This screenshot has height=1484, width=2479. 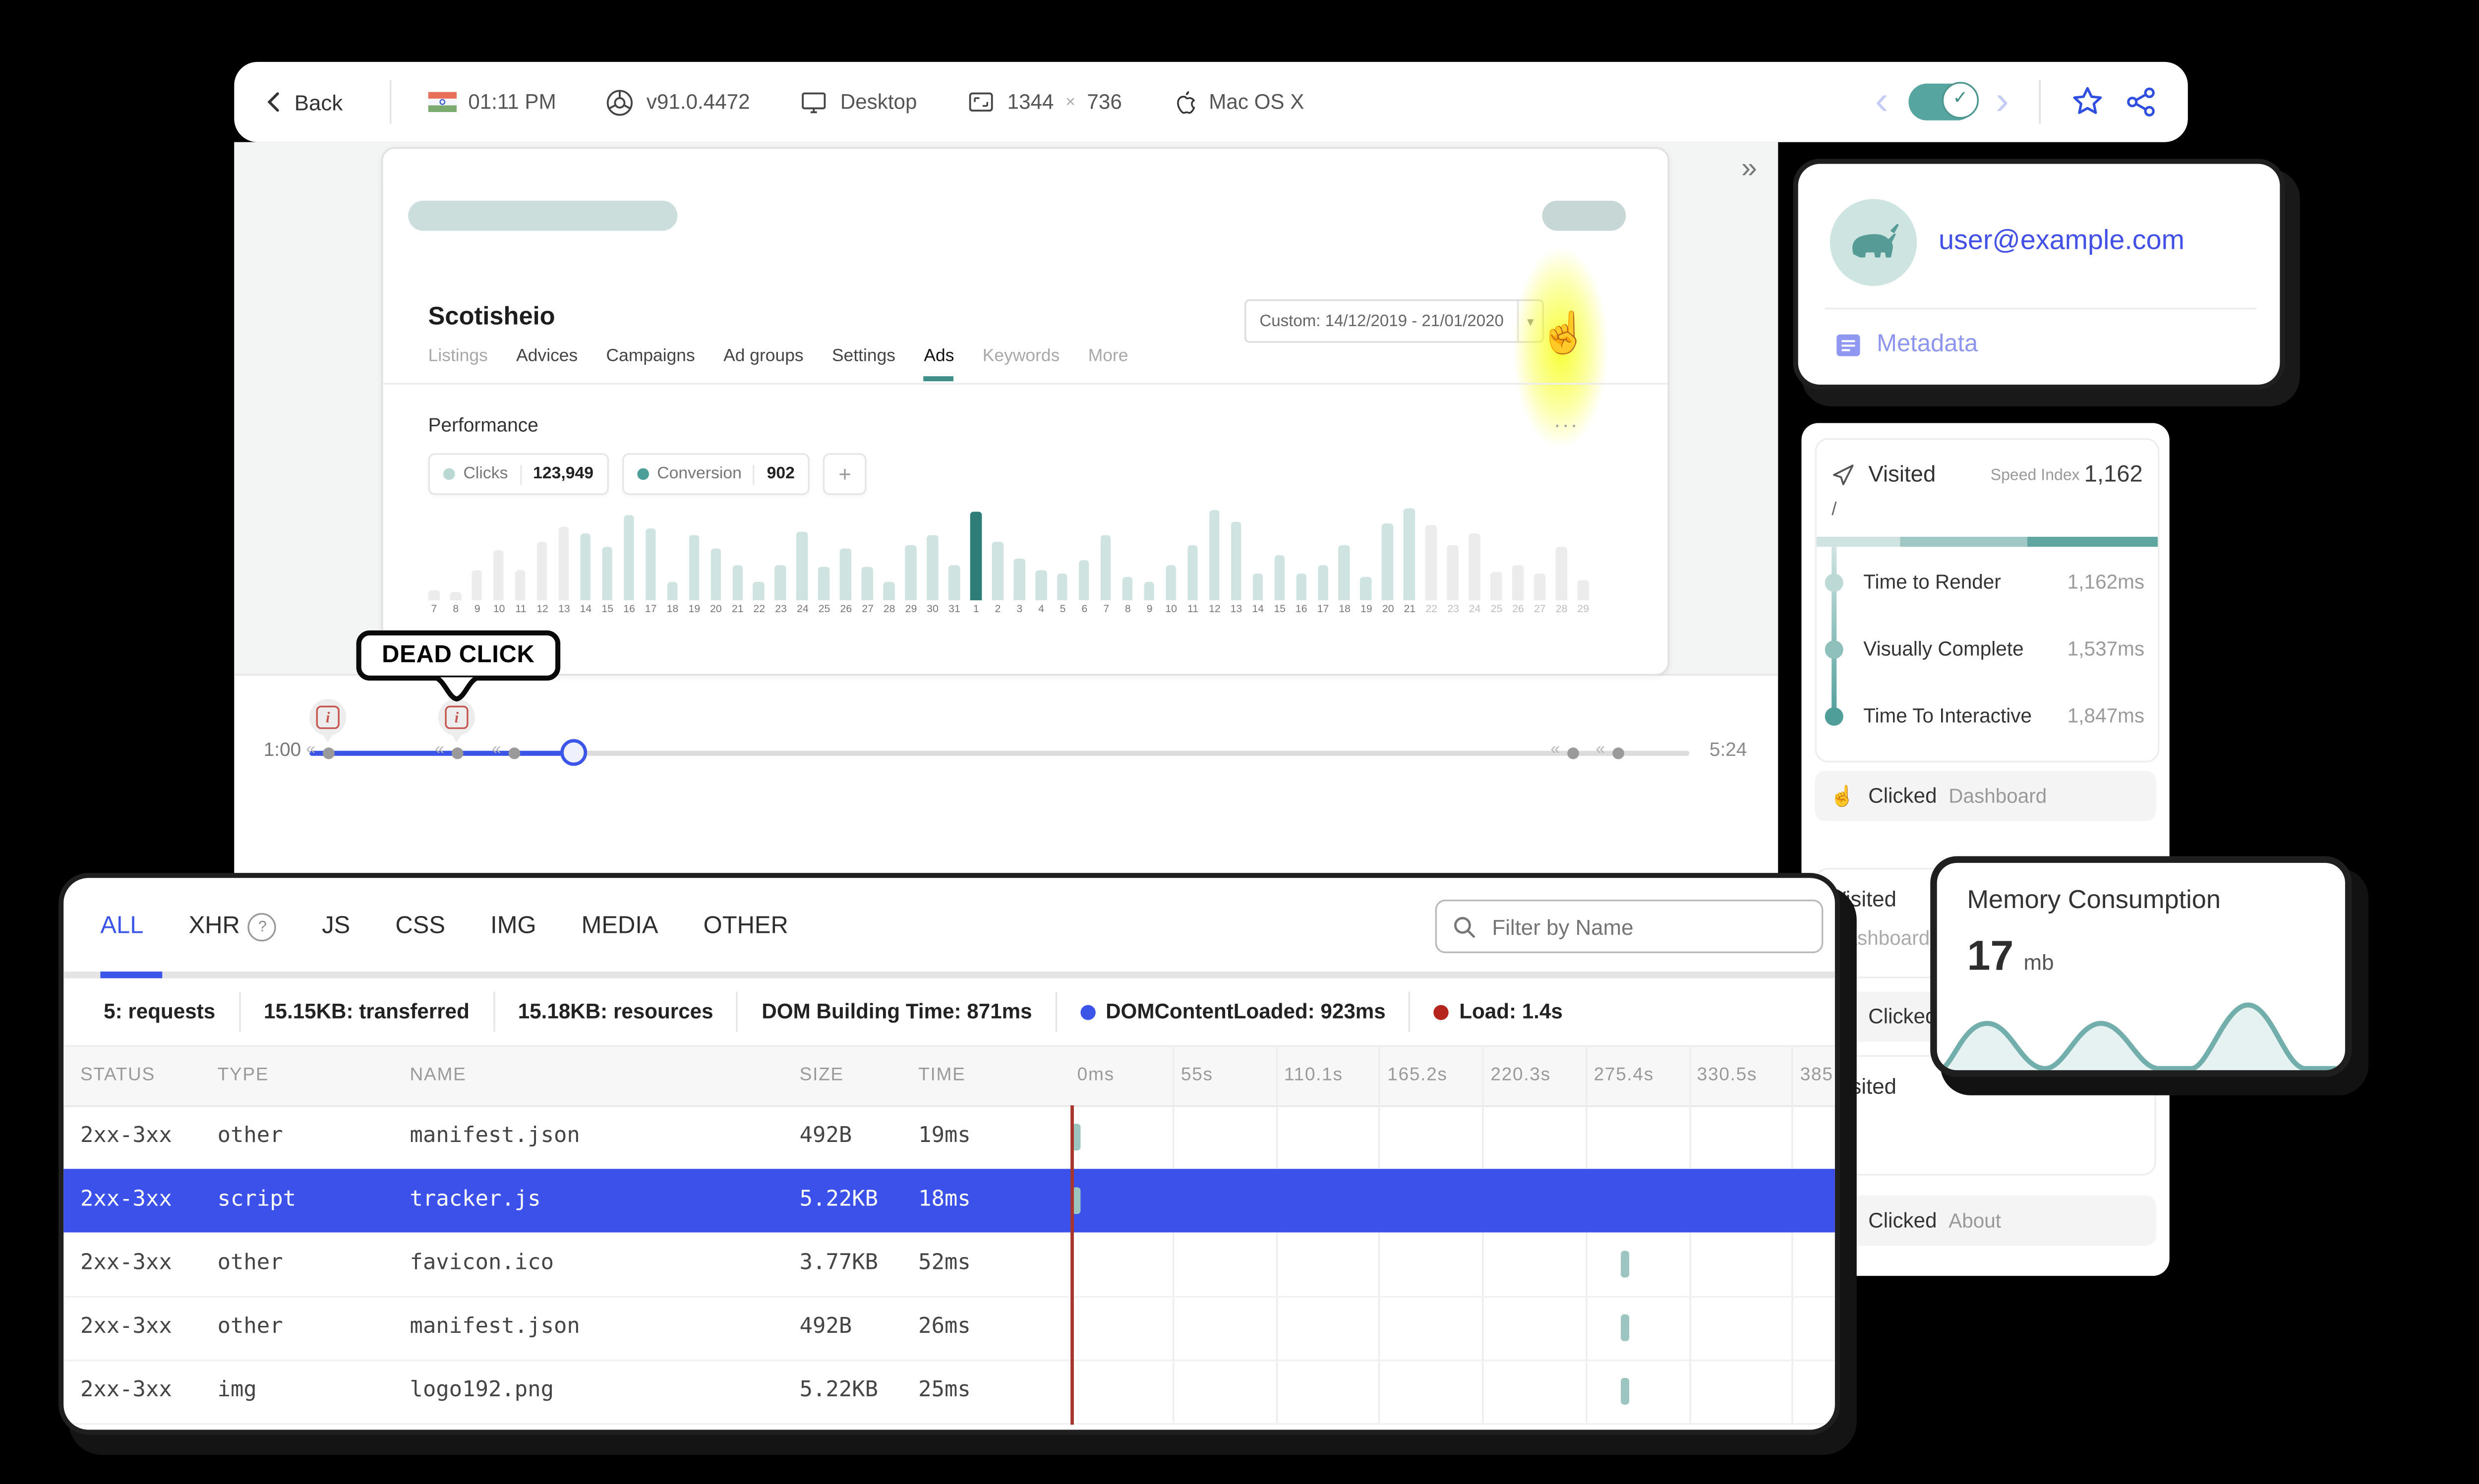 I want to click on network-tab-xhr: XHR?, so click(x=233, y=926).